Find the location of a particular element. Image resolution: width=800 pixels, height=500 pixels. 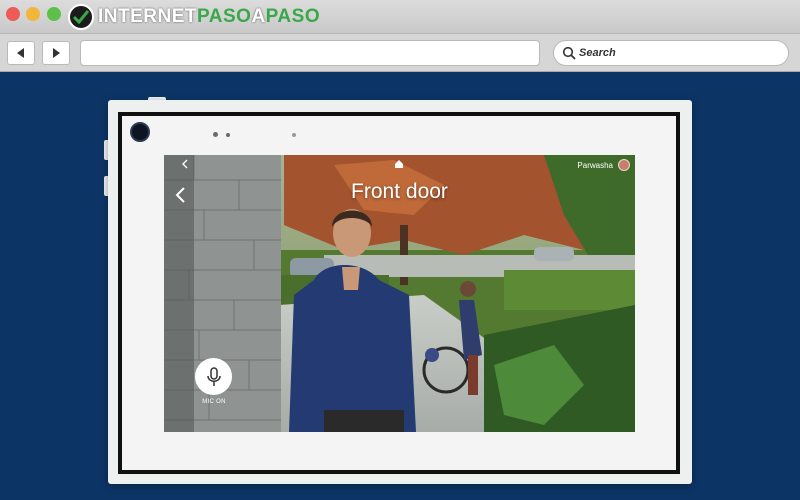

window-titlebar: INTERNETPASOAPASO is located at coordinates (400, 17).